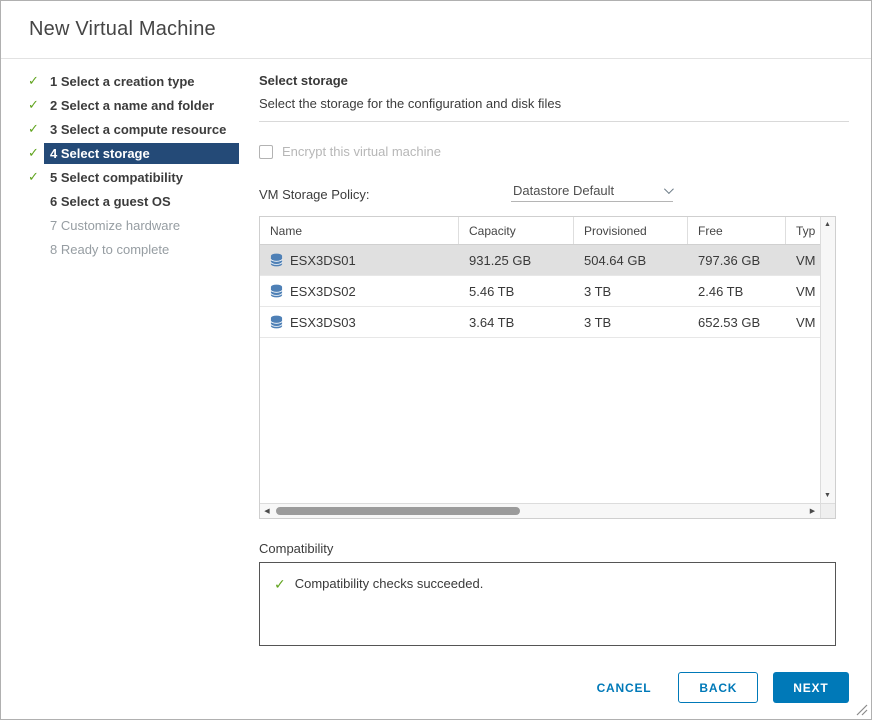 This screenshot has width=872, height=720. I want to click on horizontal-scrollbar-track, so click(540, 511).